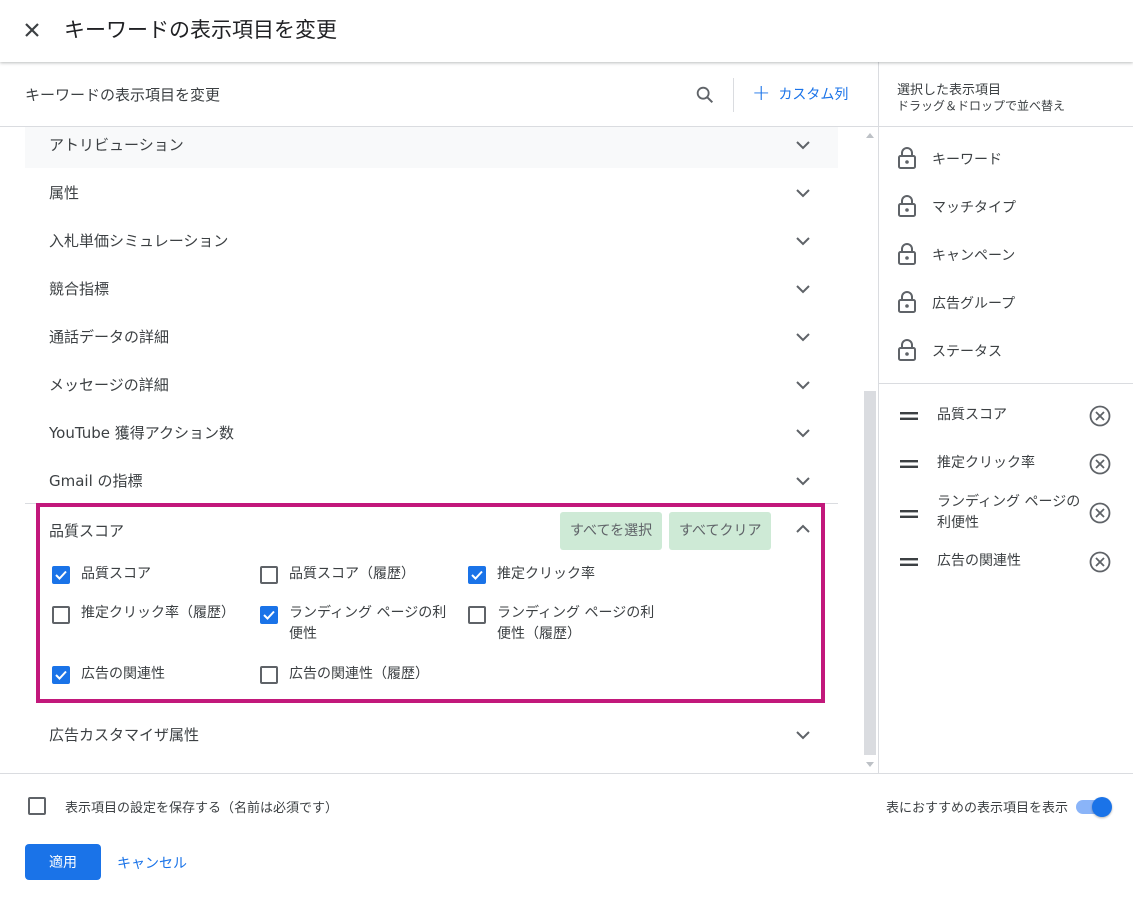 The width and height of the screenshot is (1133, 898). I want to click on category-label: 属性, so click(64, 193).